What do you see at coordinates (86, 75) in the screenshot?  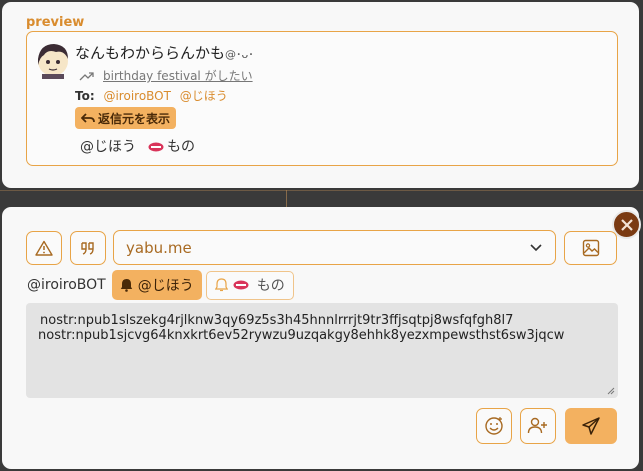 I see `trending-icon` at bounding box center [86, 75].